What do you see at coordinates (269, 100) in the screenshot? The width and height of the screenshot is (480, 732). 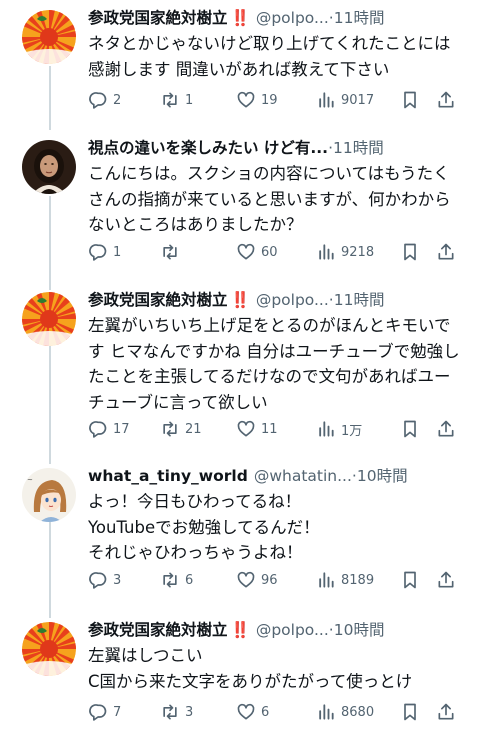 I see `like-count: 19` at bounding box center [269, 100].